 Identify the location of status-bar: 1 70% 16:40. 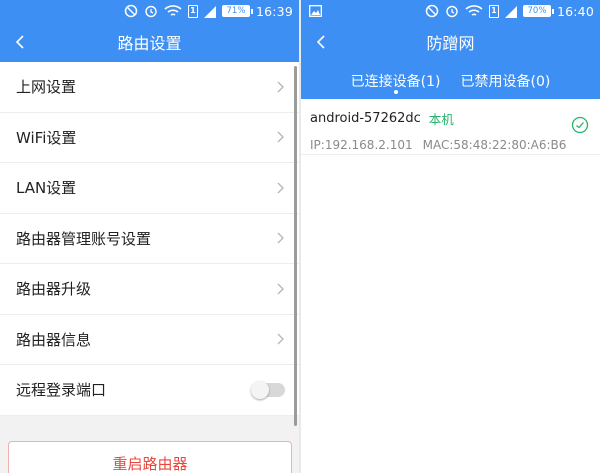
(450, 11).